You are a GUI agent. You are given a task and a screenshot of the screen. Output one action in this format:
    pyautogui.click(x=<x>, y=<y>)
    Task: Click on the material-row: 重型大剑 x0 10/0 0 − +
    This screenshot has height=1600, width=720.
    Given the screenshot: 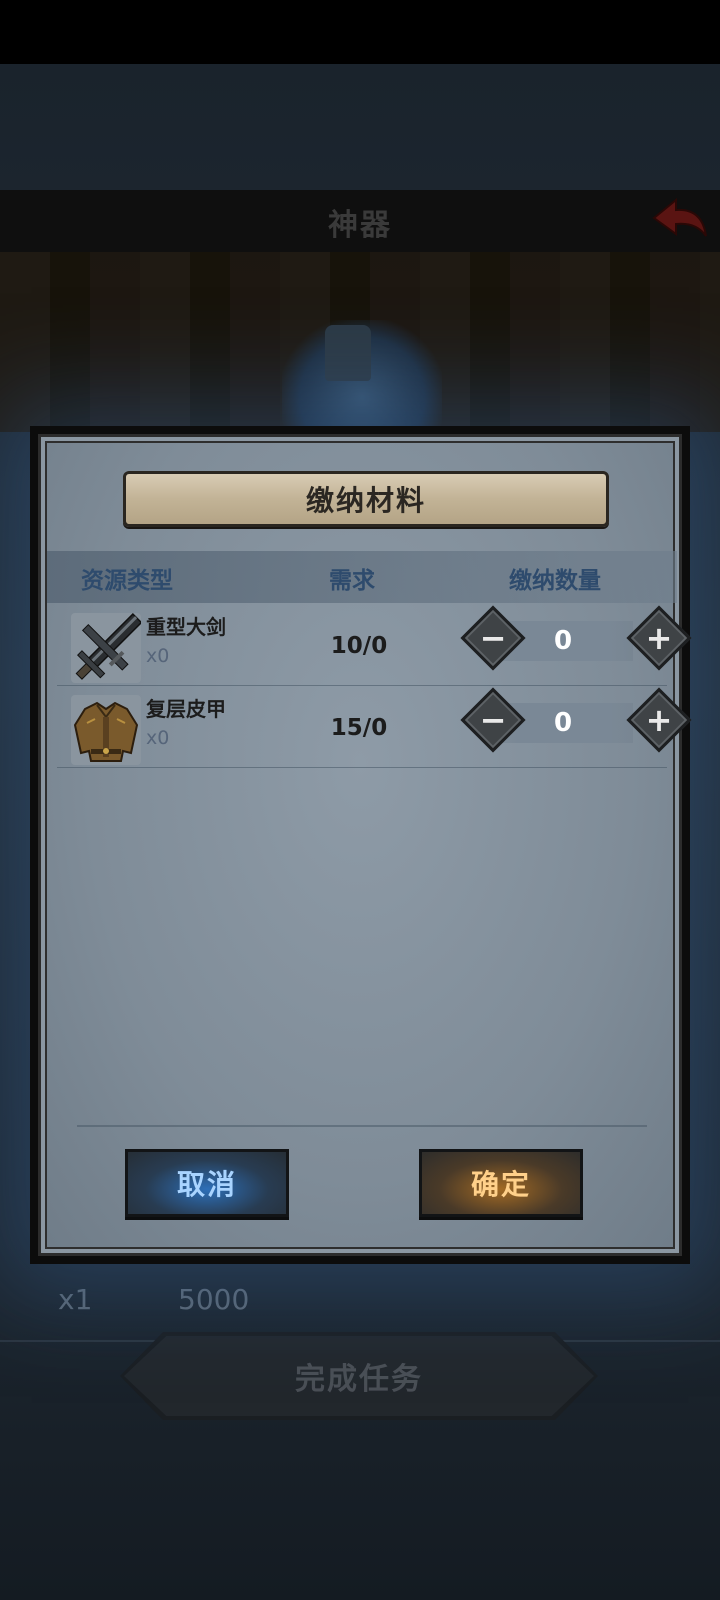 What is the action you would take?
    pyautogui.click(x=374, y=645)
    